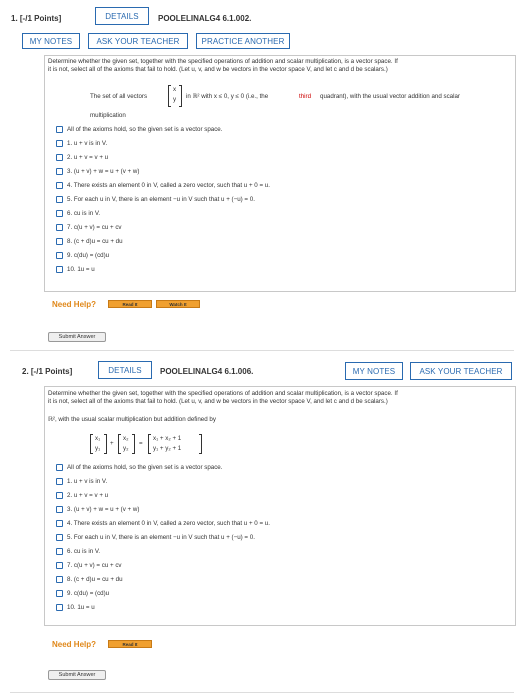 Image resolution: width=524 pixels, height=700 pixels. I want to click on plus-sign: +, so click(112, 443).